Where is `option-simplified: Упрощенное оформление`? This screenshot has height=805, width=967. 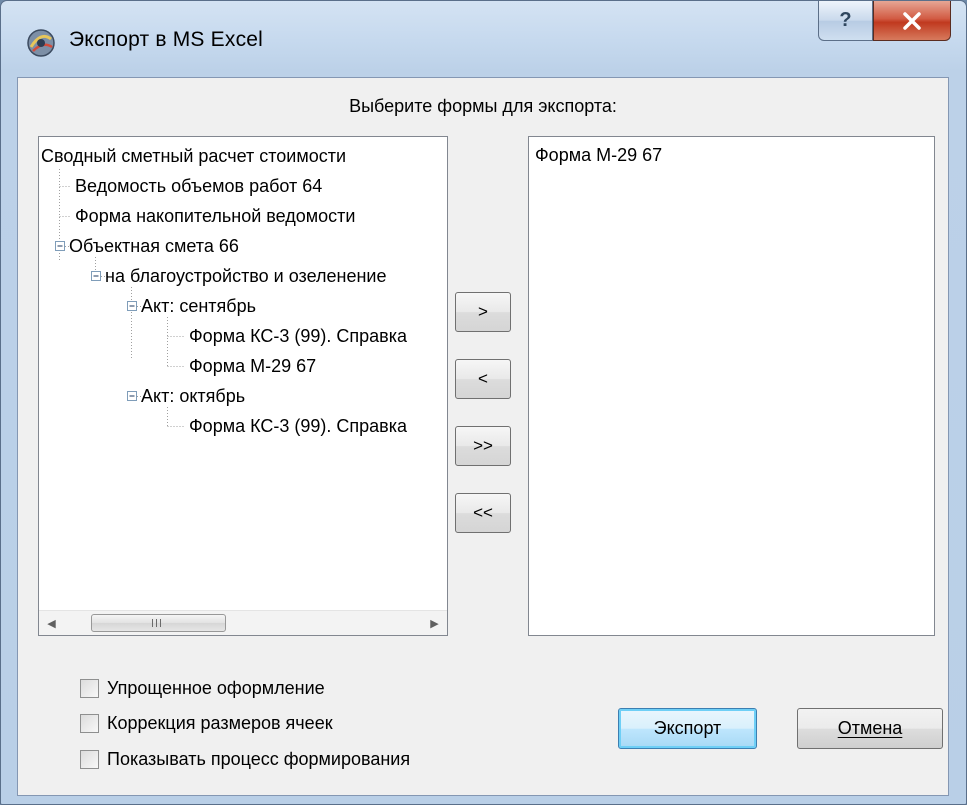 option-simplified: Упрощенное оформление is located at coordinates (202, 688).